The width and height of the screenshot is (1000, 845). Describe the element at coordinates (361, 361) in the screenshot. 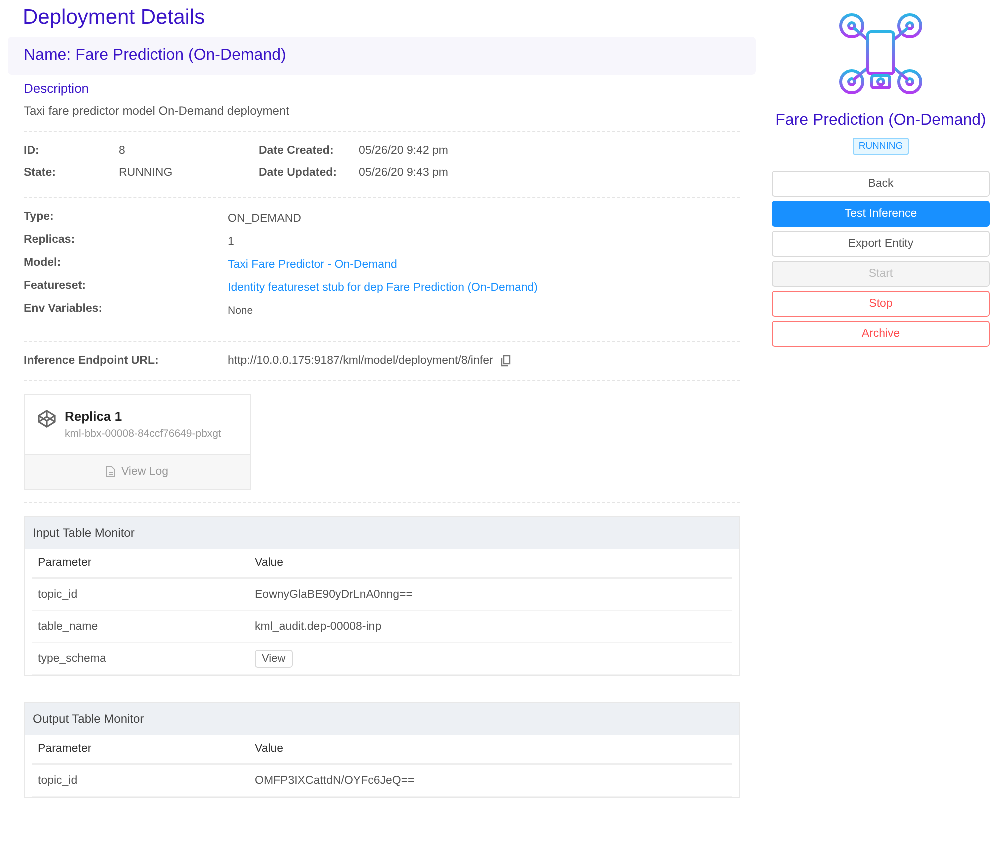

I see `endpoint-url: http://10.0.0.175:9187/kml/model/deployment/8/infer` at that location.